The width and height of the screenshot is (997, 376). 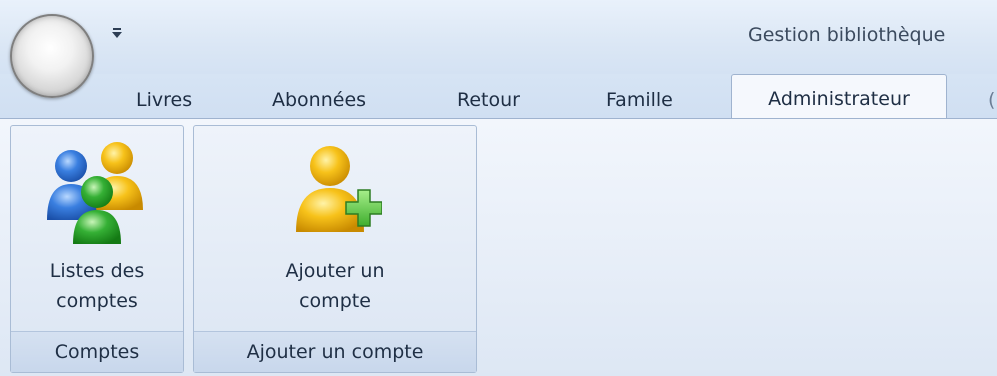 I want to click on group-label-comptes: Comptes, so click(x=97, y=351).